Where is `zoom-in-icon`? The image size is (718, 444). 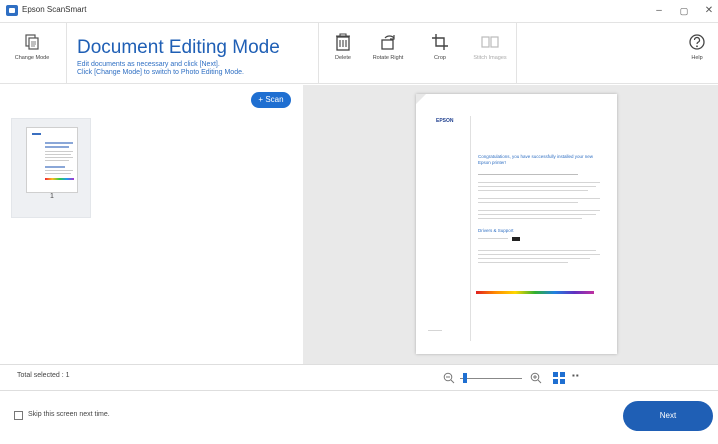 zoom-in-icon is located at coordinates (536, 378).